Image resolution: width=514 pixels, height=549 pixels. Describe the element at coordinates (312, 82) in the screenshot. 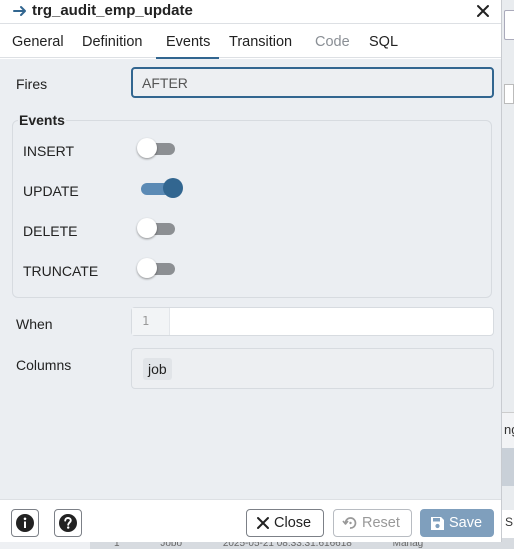

I see `fires-select: AFTER` at that location.